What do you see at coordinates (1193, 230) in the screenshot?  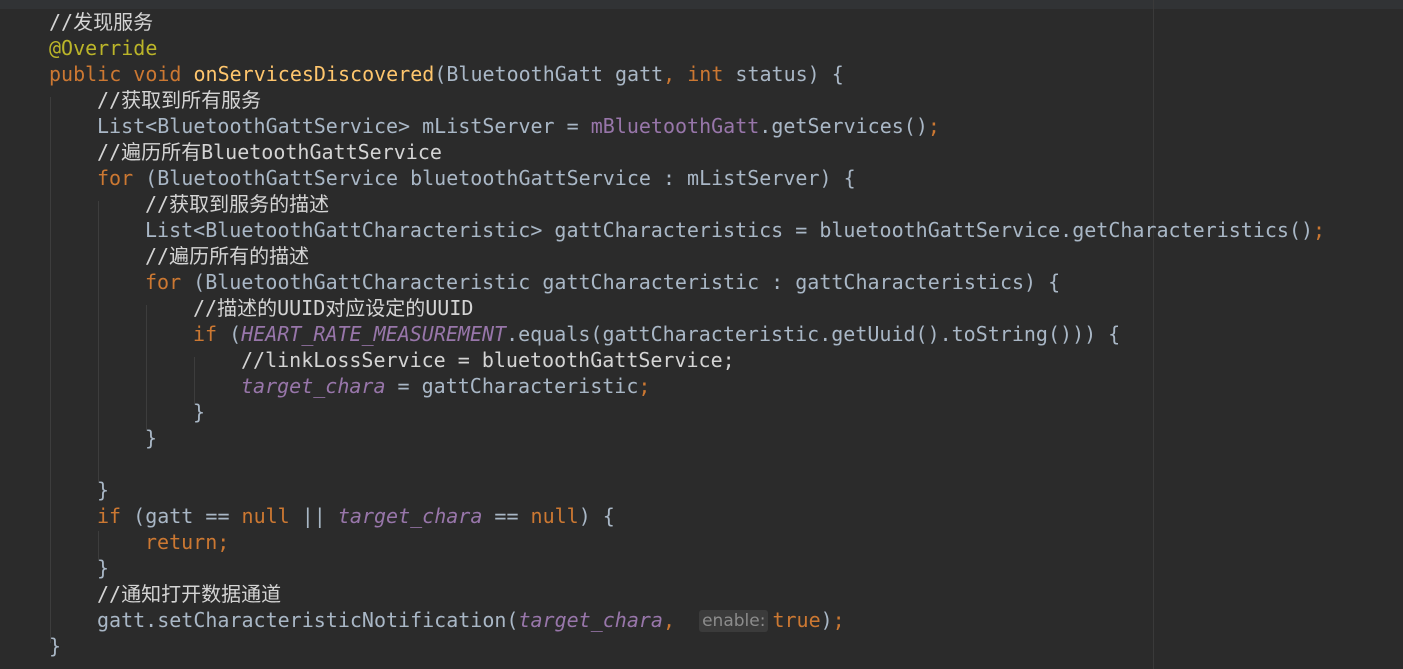 I see `identifier-token: getCharacteristics()` at bounding box center [1193, 230].